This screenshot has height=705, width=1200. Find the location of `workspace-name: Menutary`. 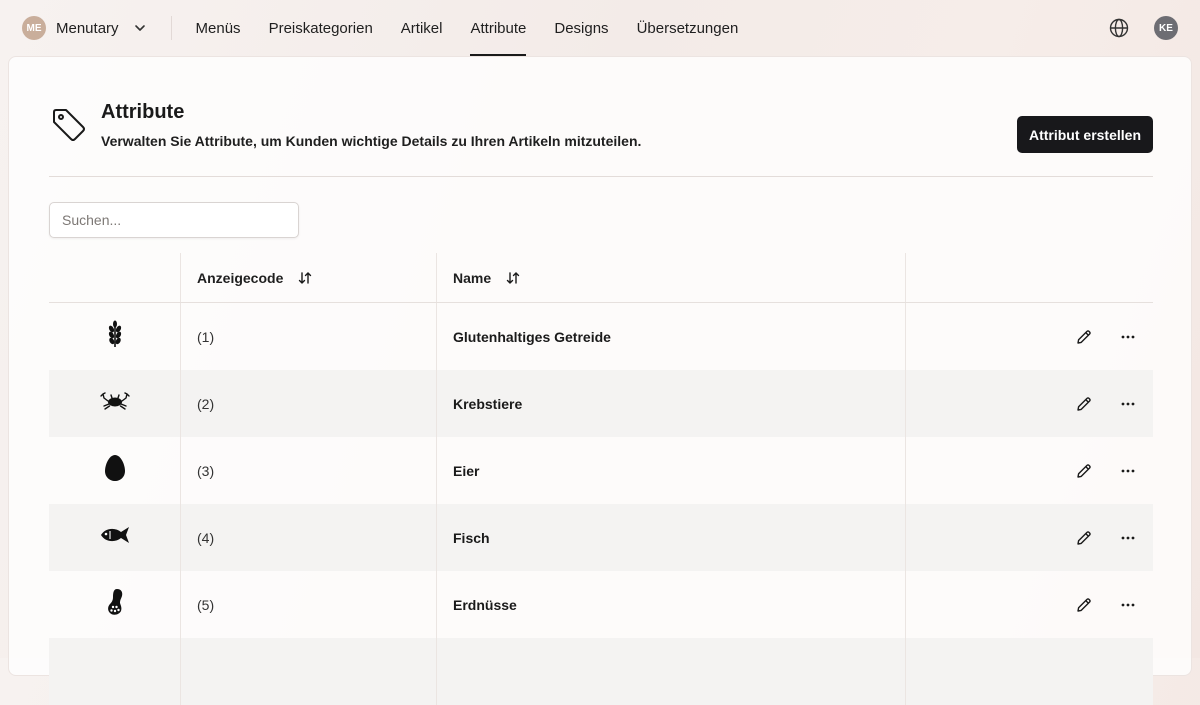

workspace-name: Menutary is located at coordinates (87, 28).